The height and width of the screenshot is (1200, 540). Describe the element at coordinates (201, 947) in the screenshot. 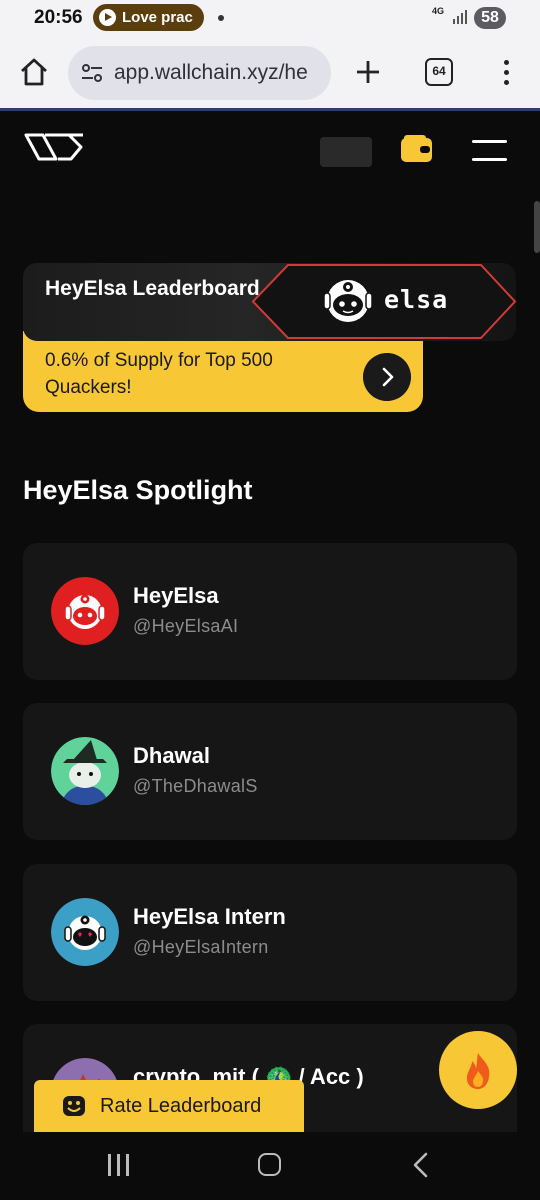

I see `spotlight-handle: @HeyElsaIntern` at that location.